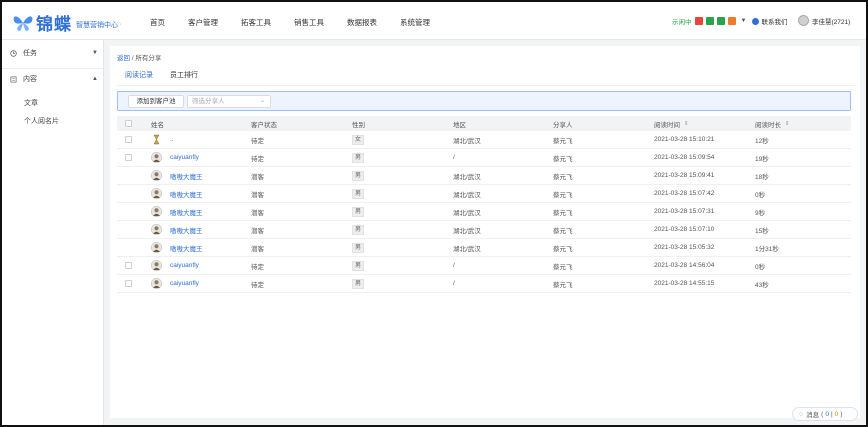 The height and width of the screenshot is (427, 868). I want to click on sidebar-group-label: 内容, so click(30, 79).